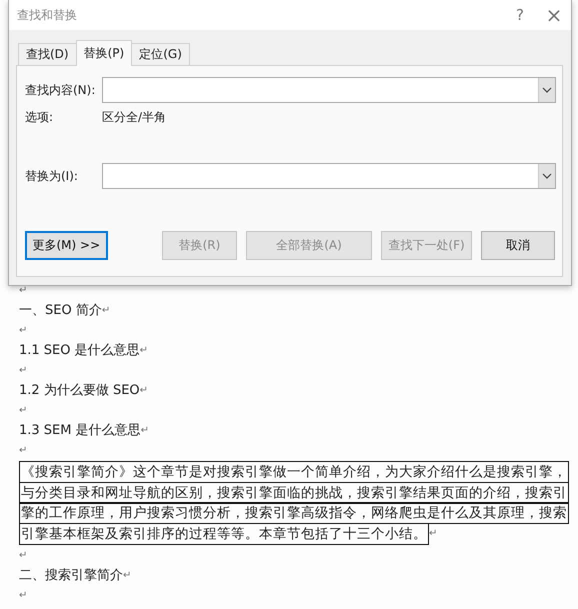  What do you see at coordinates (60, 90) in the screenshot?
I see `field-label: 查找内容(N):` at bounding box center [60, 90].